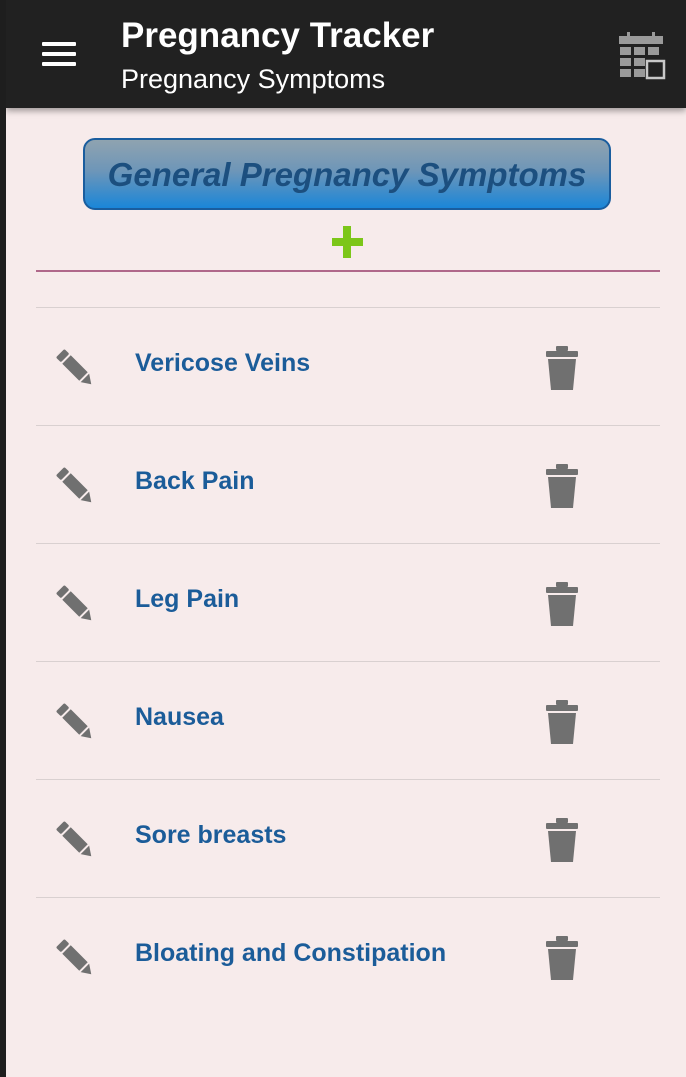 The width and height of the screenshot is (686, 1077). I want to click on symptom-row: Back Pain, so click(348, 485).